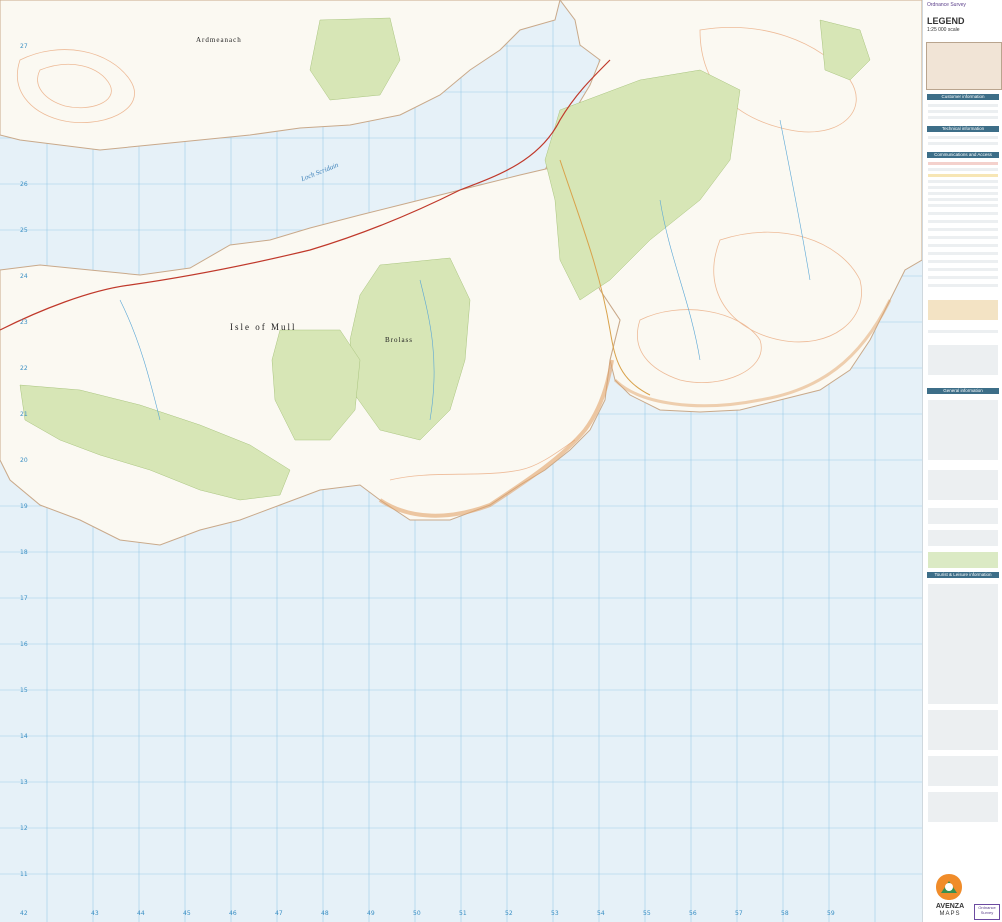 This screenshot has width=1002, height=922. What do you see at coordinates (964, 66) in the screenshot?
I see `legend-inset-map` at bounding box center [964, 66].